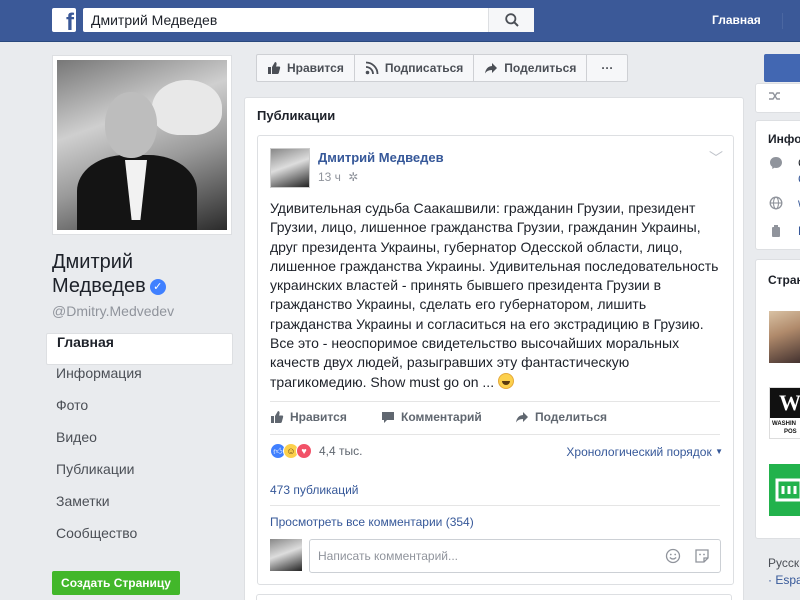 The image size is (800, 600). Describe the element at coordinates (784, 563) in the screenshot. I see `language-current: Русск` at that location.